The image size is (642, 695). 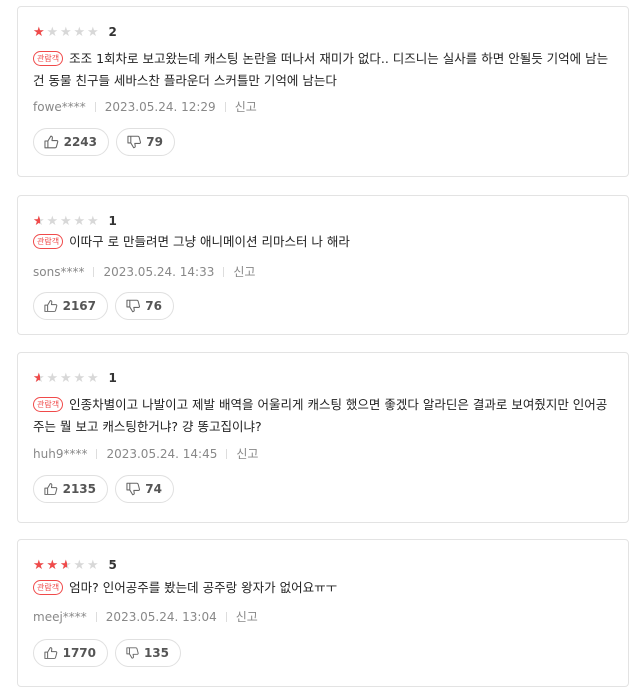 What do you see at coordinates (79, 489) in the screenshot?
I see `like-count: 2135` at bounding box center [79, 489].